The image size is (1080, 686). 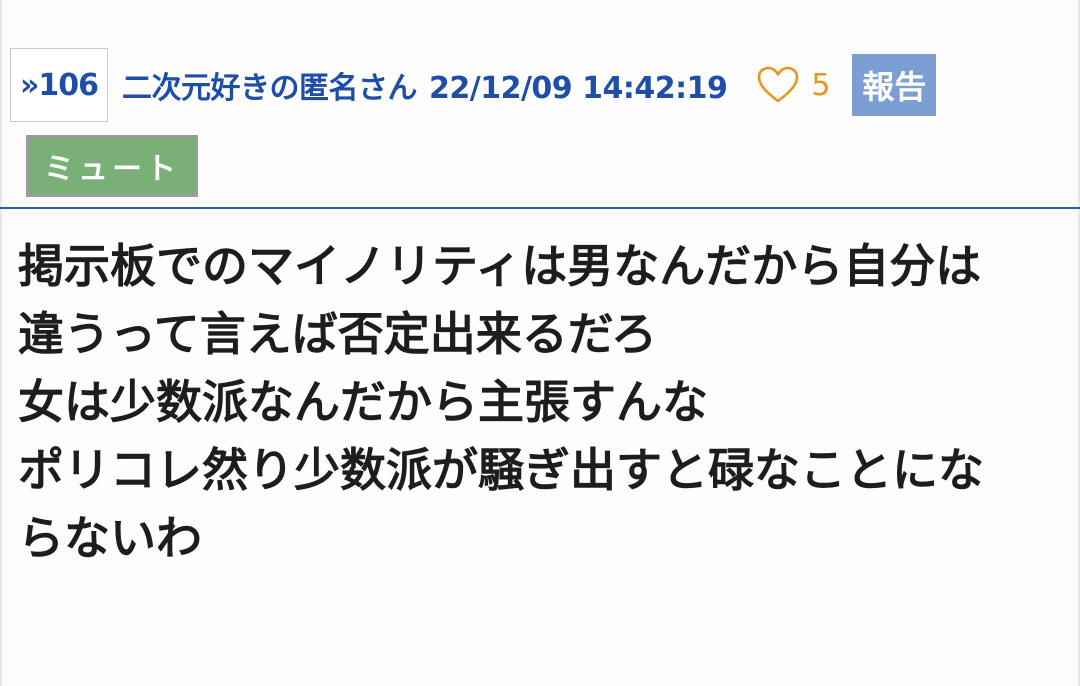 I want to click on post-body-line: らないわ, so click(x=110, y=538).